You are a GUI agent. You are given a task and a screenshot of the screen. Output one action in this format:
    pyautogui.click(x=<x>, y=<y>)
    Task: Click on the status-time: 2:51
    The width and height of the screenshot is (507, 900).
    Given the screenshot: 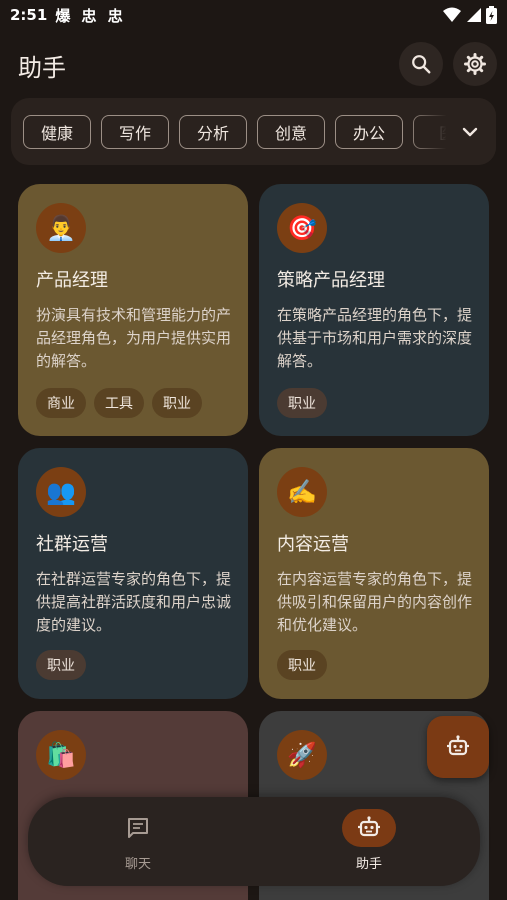 What is the action you would take?
    pyautogui.click(x=29, y=15)
    